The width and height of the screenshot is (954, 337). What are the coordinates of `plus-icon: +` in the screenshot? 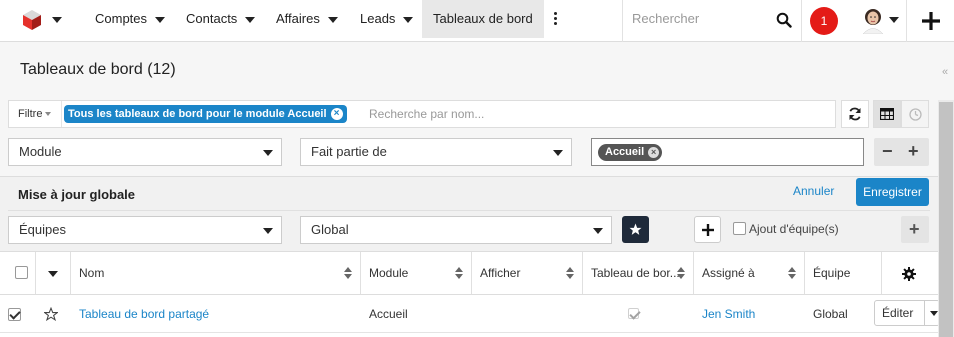 It's located at (914, 229).